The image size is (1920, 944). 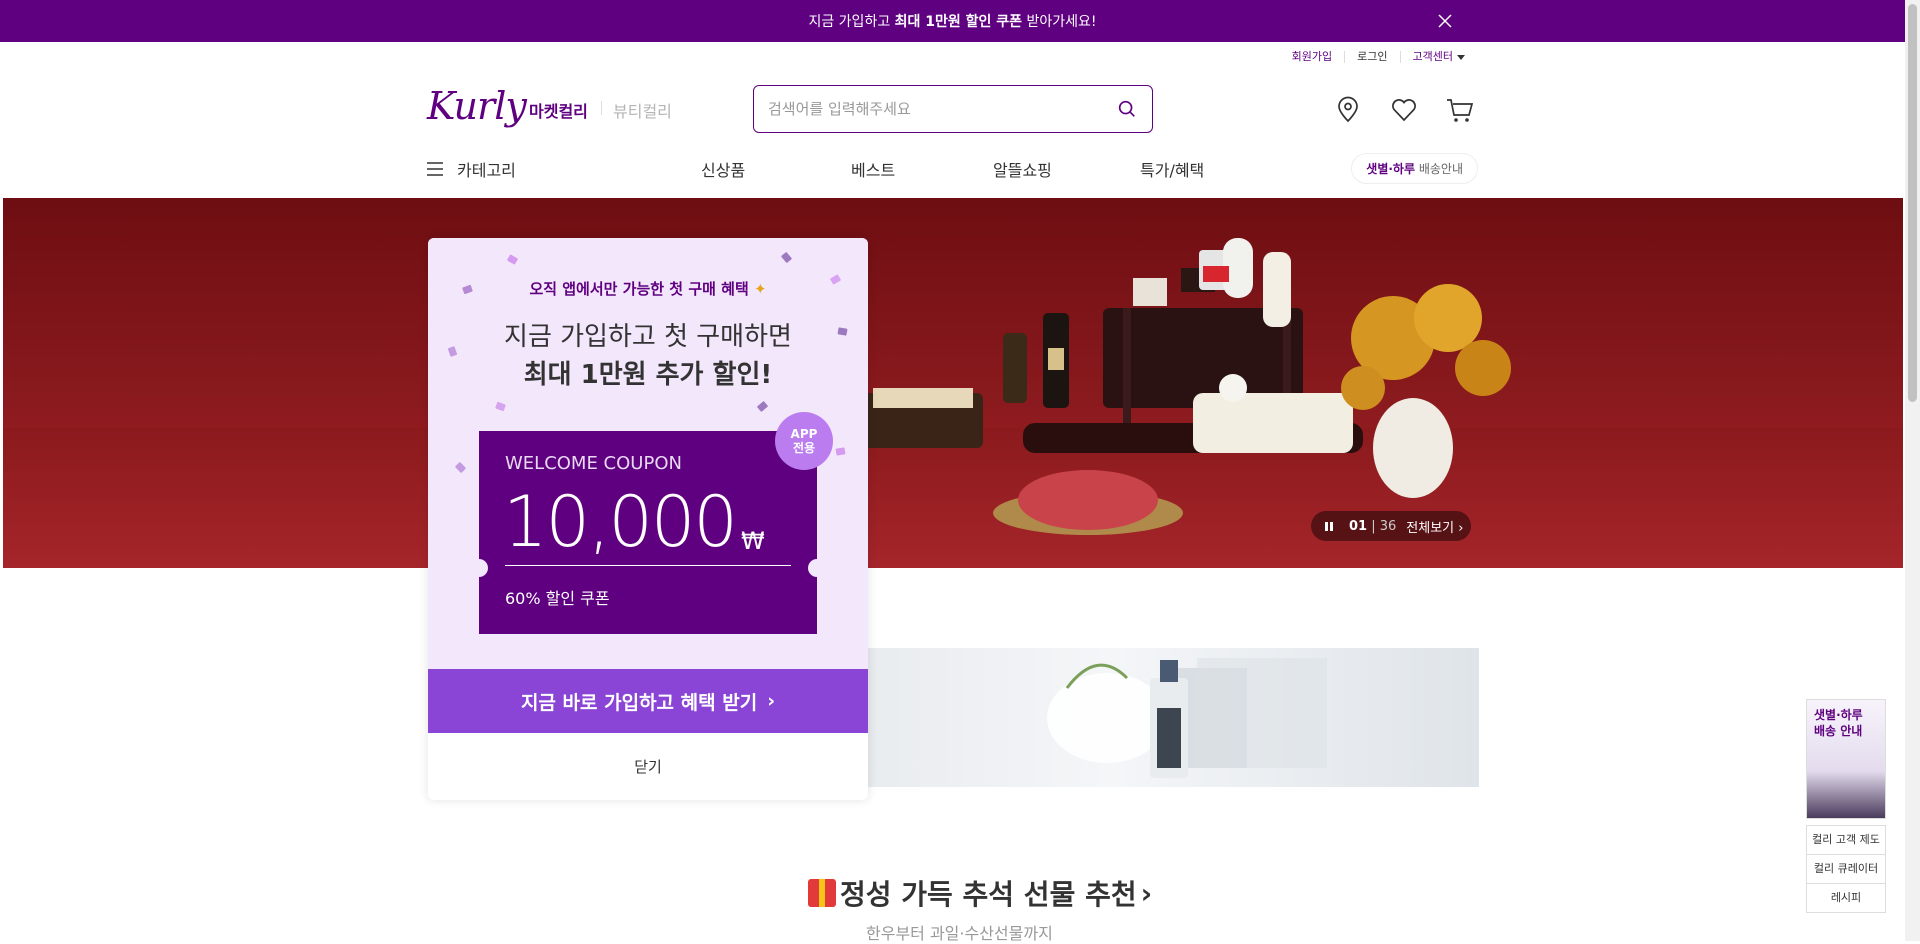 I want to click on side-item-customer-program: 컬리 고객 제도, so click(x=1846, y=839).